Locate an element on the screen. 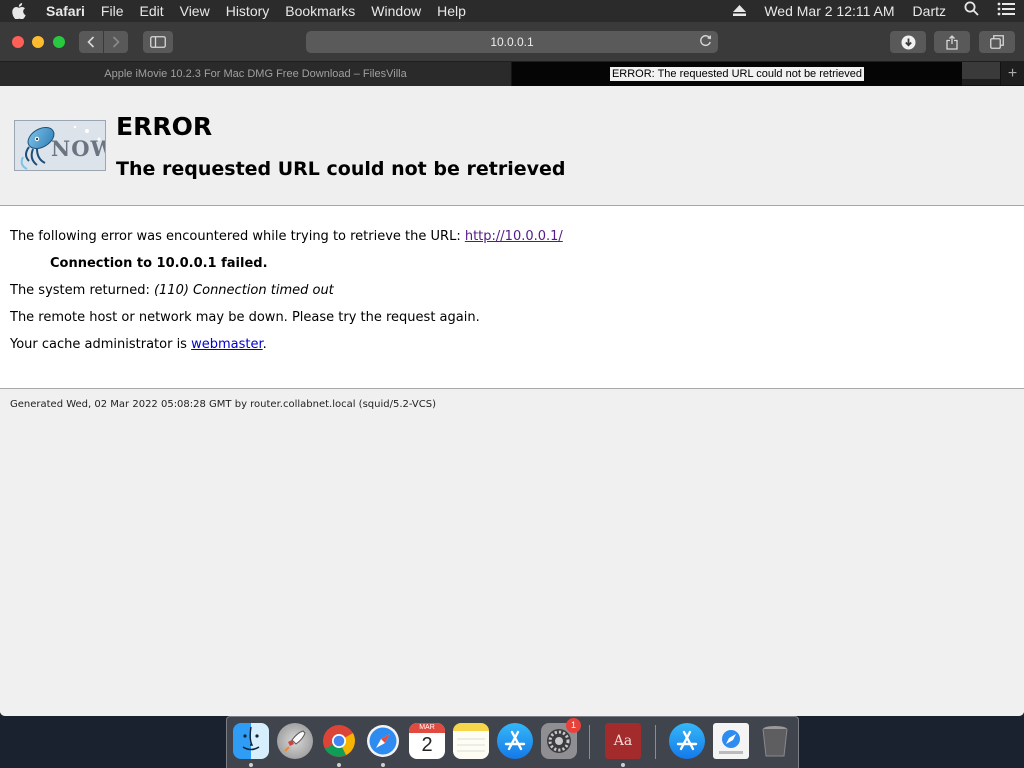 The height and width of the screenshot is (768, 1024). apple-menu-icon is located at coordinates (19, 11).